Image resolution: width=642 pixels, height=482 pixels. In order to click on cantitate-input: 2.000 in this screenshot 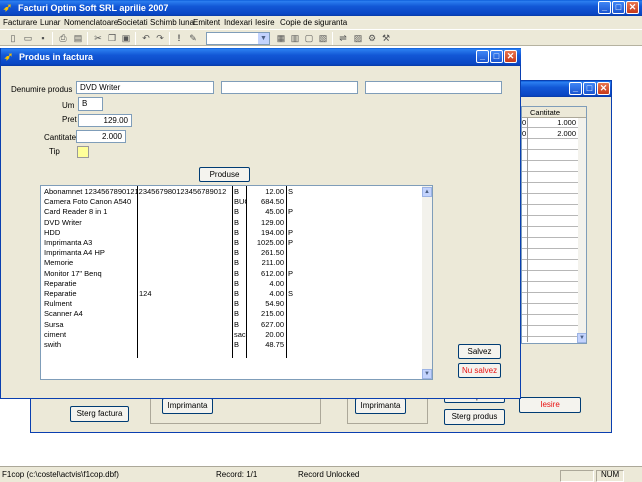, I will do `click(101, 136)`.